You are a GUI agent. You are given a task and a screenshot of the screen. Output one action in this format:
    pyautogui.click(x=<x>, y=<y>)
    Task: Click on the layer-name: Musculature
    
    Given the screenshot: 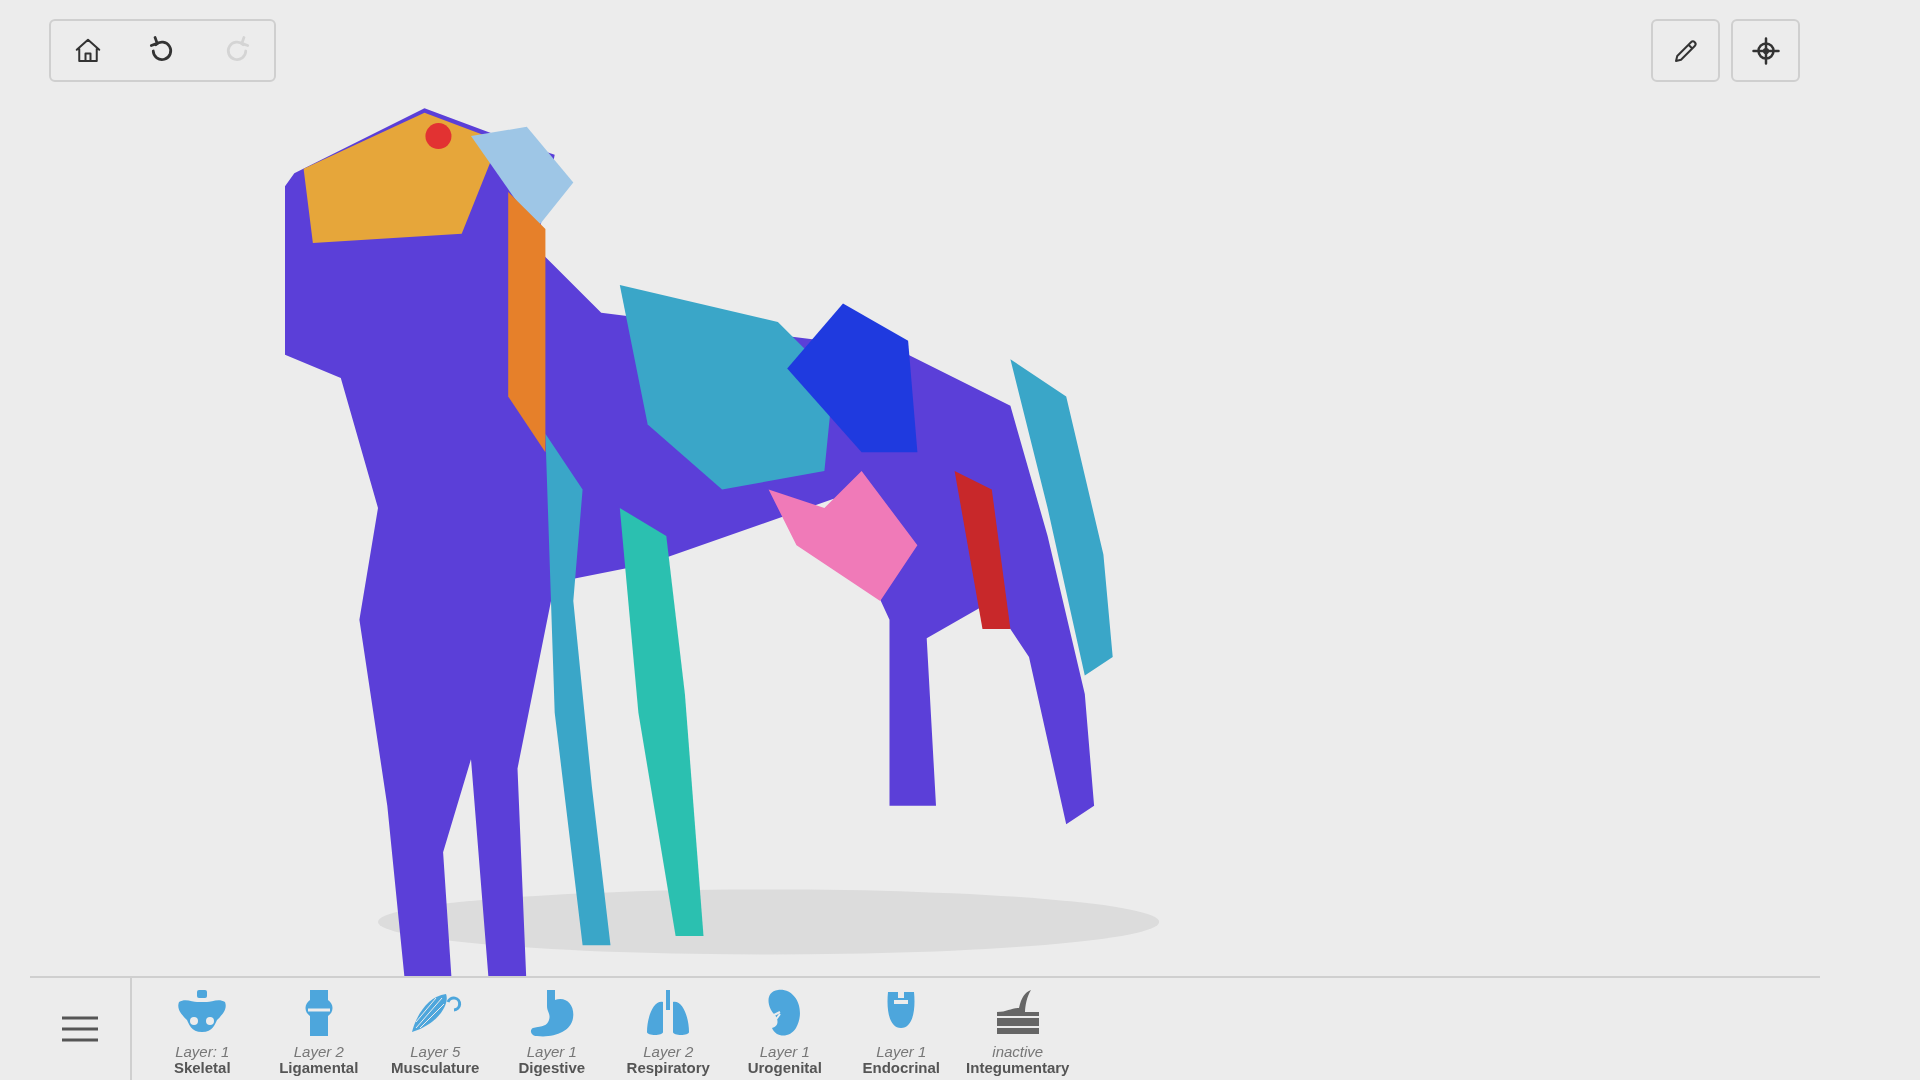 What is the action you would take?
    pyautogui.click(x=435, y=1067)
    